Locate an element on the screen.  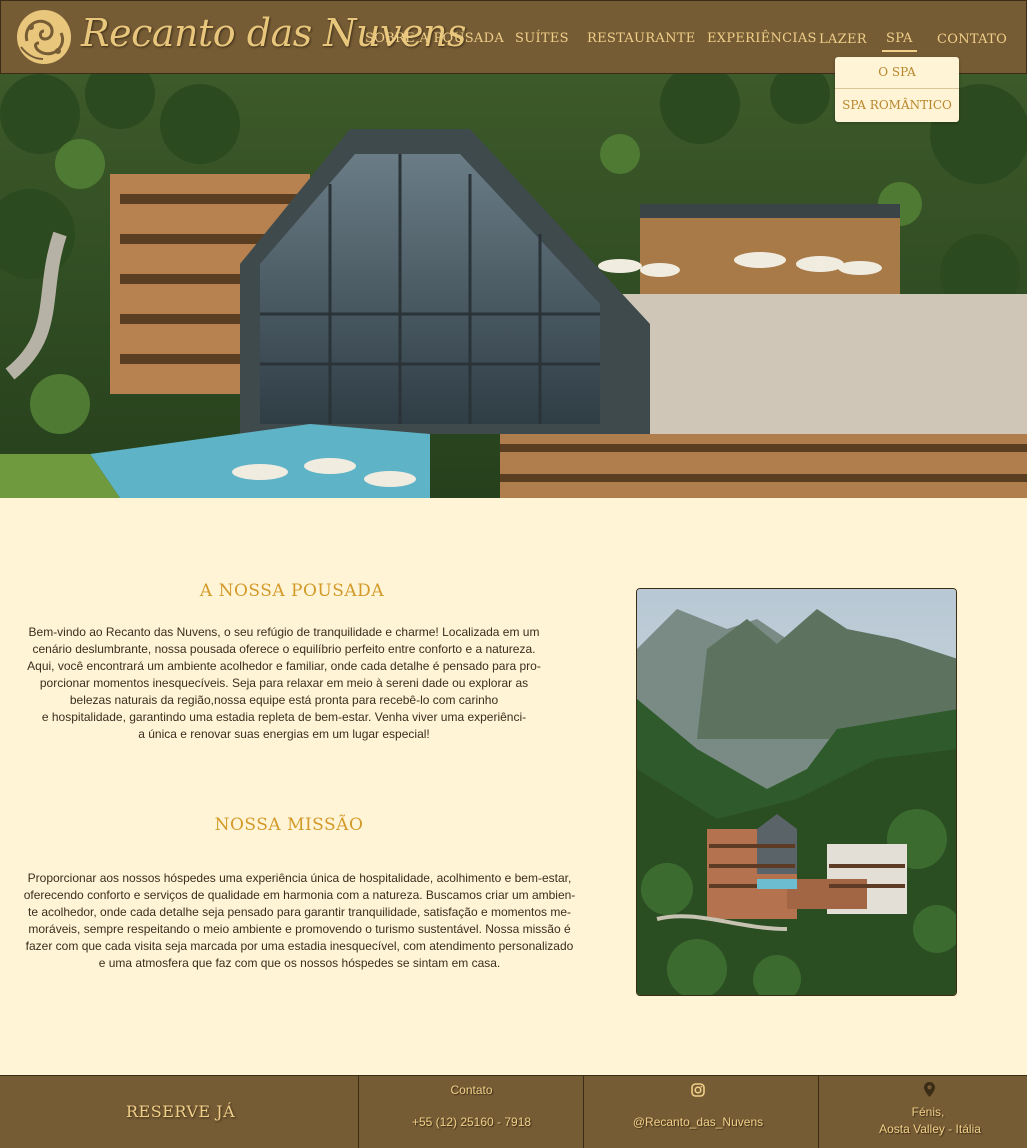
spa-dropdown-menu: O SPA SPA ROMÂNTICO is located at coordinates (897, 89).